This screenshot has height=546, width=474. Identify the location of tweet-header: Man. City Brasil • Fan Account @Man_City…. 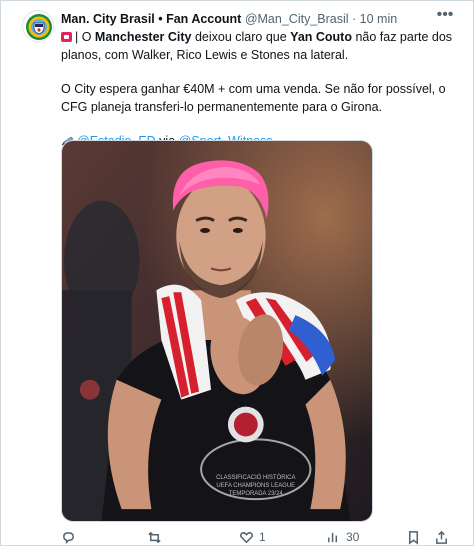
(247, 19).